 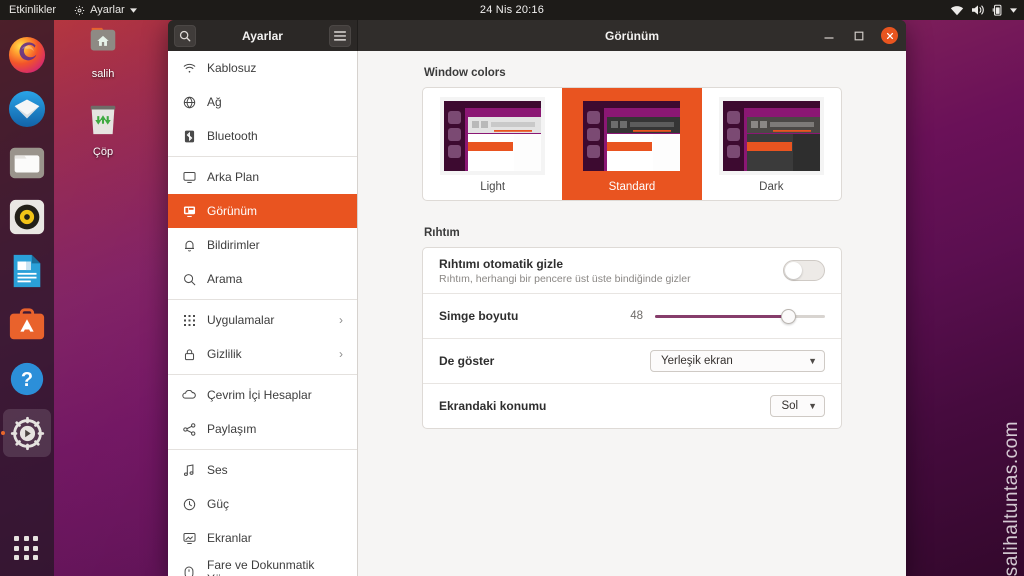 What do you see at coordinates (27, 163) in the screenshot?
I see `dock-item-files` at bounding box center [27, 163].